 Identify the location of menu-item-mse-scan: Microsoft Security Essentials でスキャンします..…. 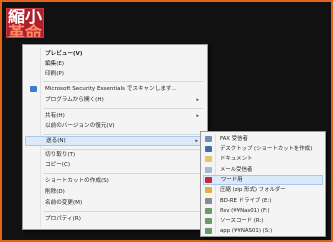
(115, 89).